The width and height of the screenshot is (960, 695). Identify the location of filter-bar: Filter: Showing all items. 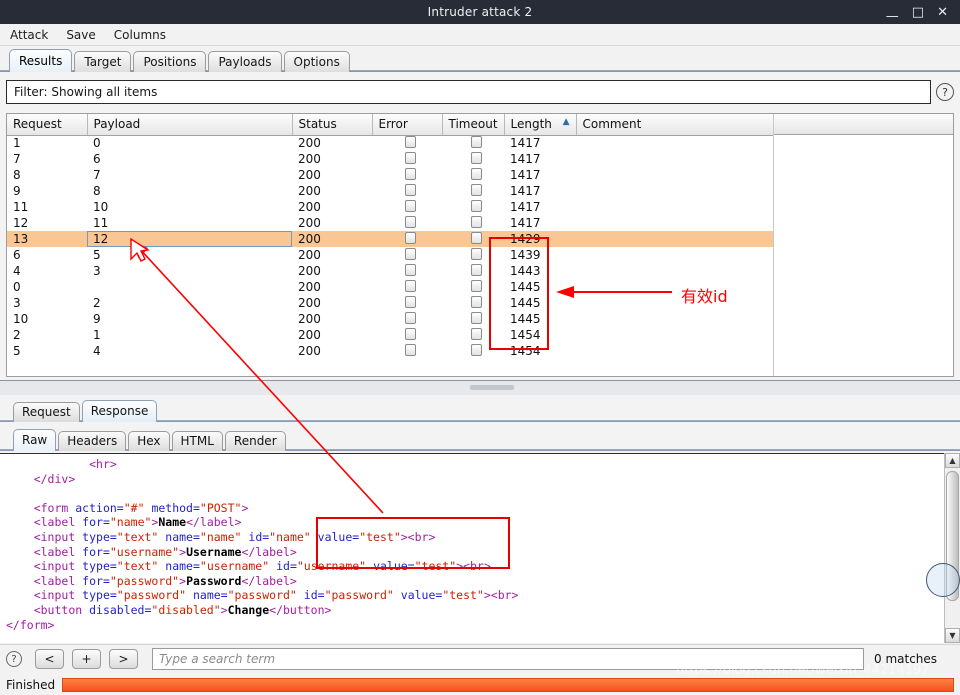
(468, 92).